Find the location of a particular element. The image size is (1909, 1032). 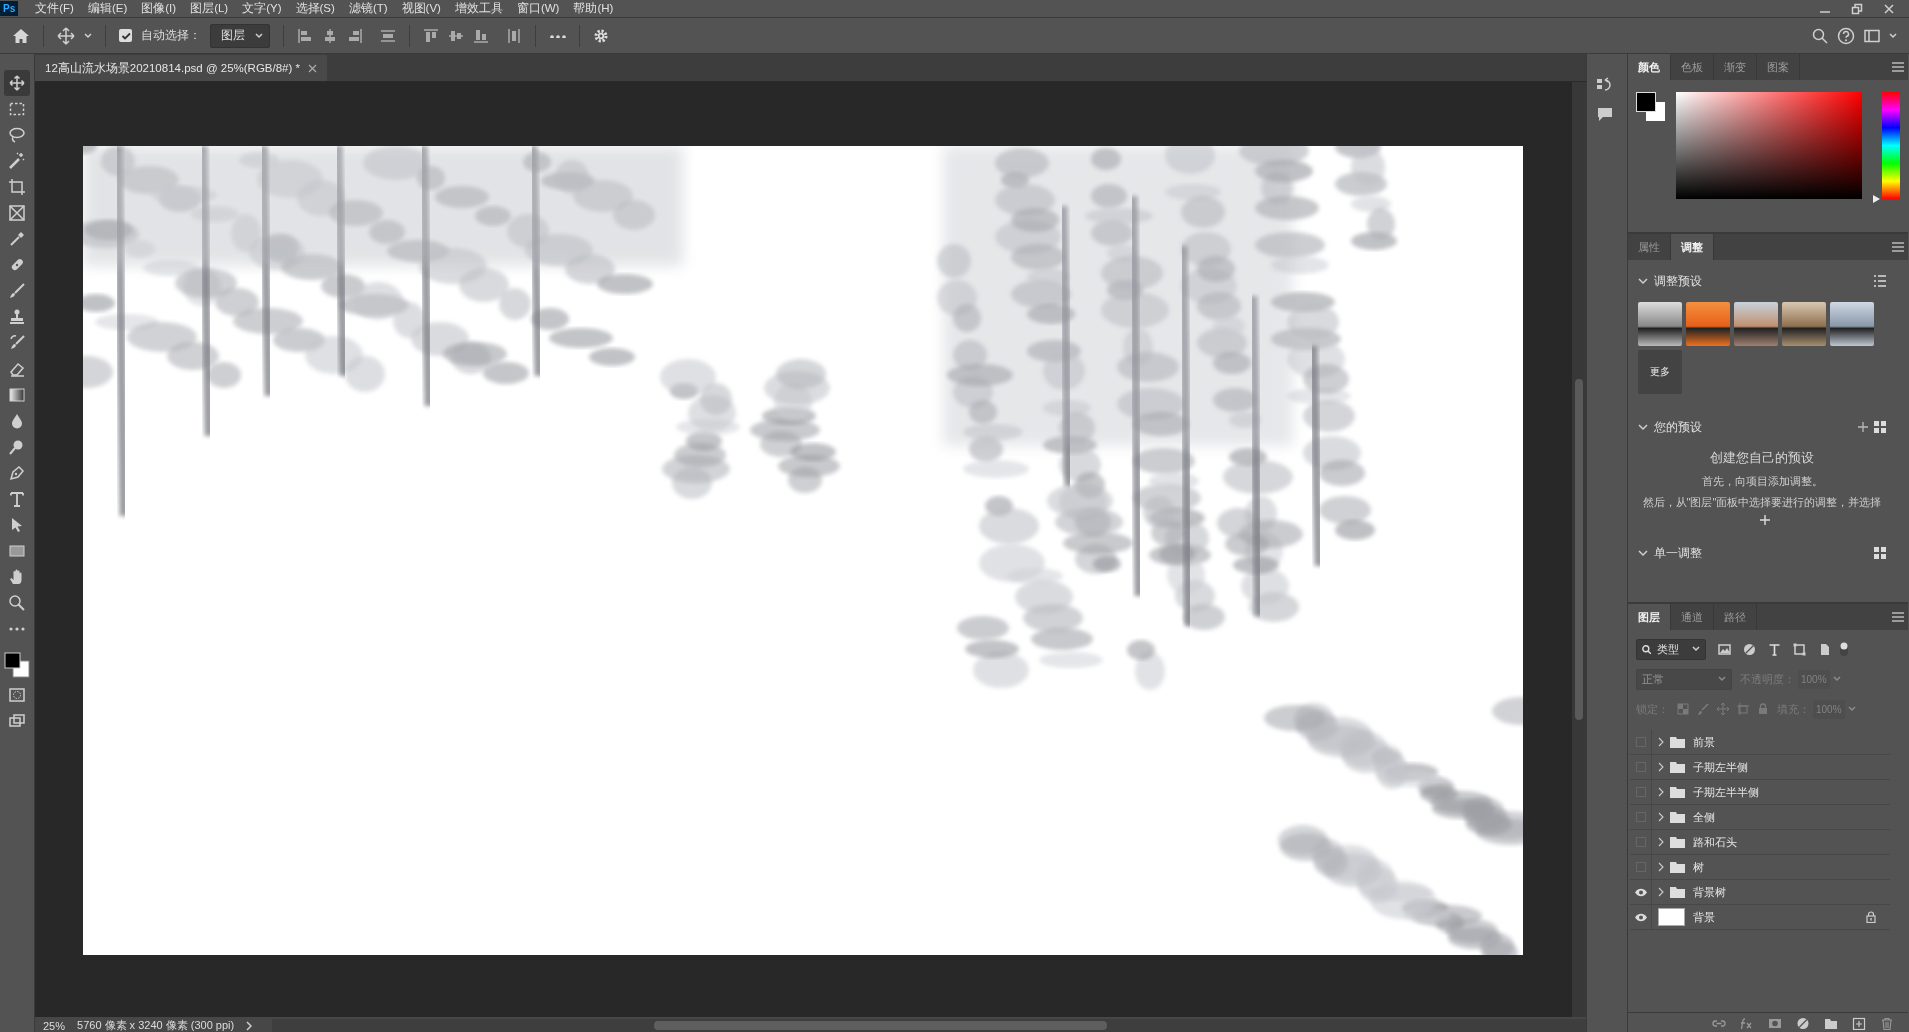

horizontal-scrollbar is located at coordinates (929, 1025).